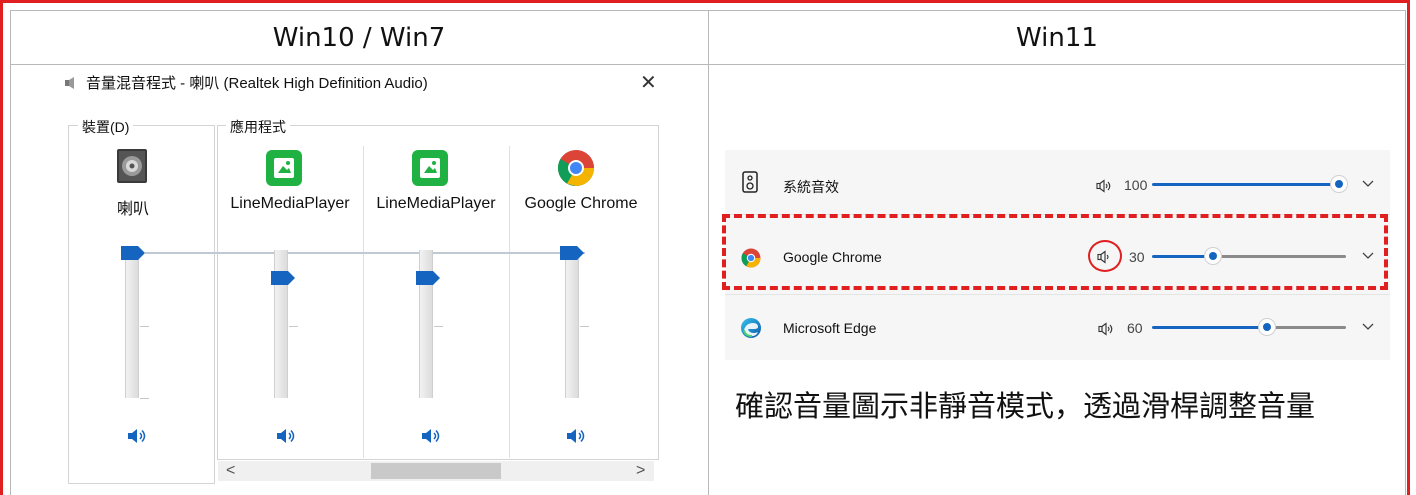 The height and width of the screenshot is (495, 1416). Describe the element at coordinates (359, 38) in the screenshot. I see `header-win10: Win10 / Win7` at that location.